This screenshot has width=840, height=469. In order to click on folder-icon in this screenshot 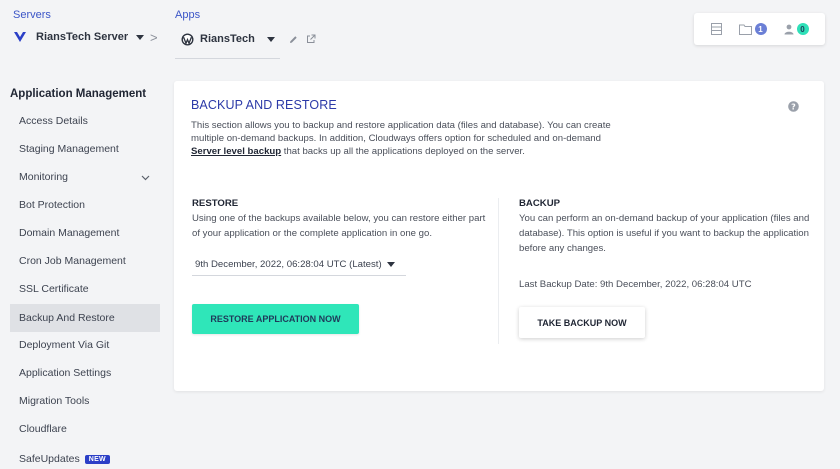, I will do `click(745, 29)`.